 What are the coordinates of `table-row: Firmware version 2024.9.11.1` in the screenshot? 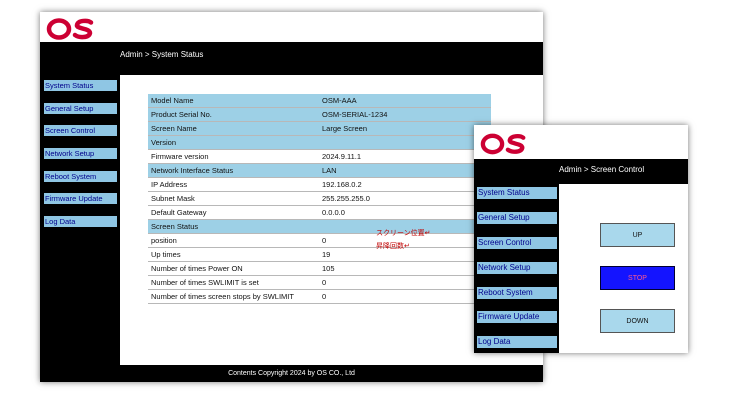 It's located at (319, 156).